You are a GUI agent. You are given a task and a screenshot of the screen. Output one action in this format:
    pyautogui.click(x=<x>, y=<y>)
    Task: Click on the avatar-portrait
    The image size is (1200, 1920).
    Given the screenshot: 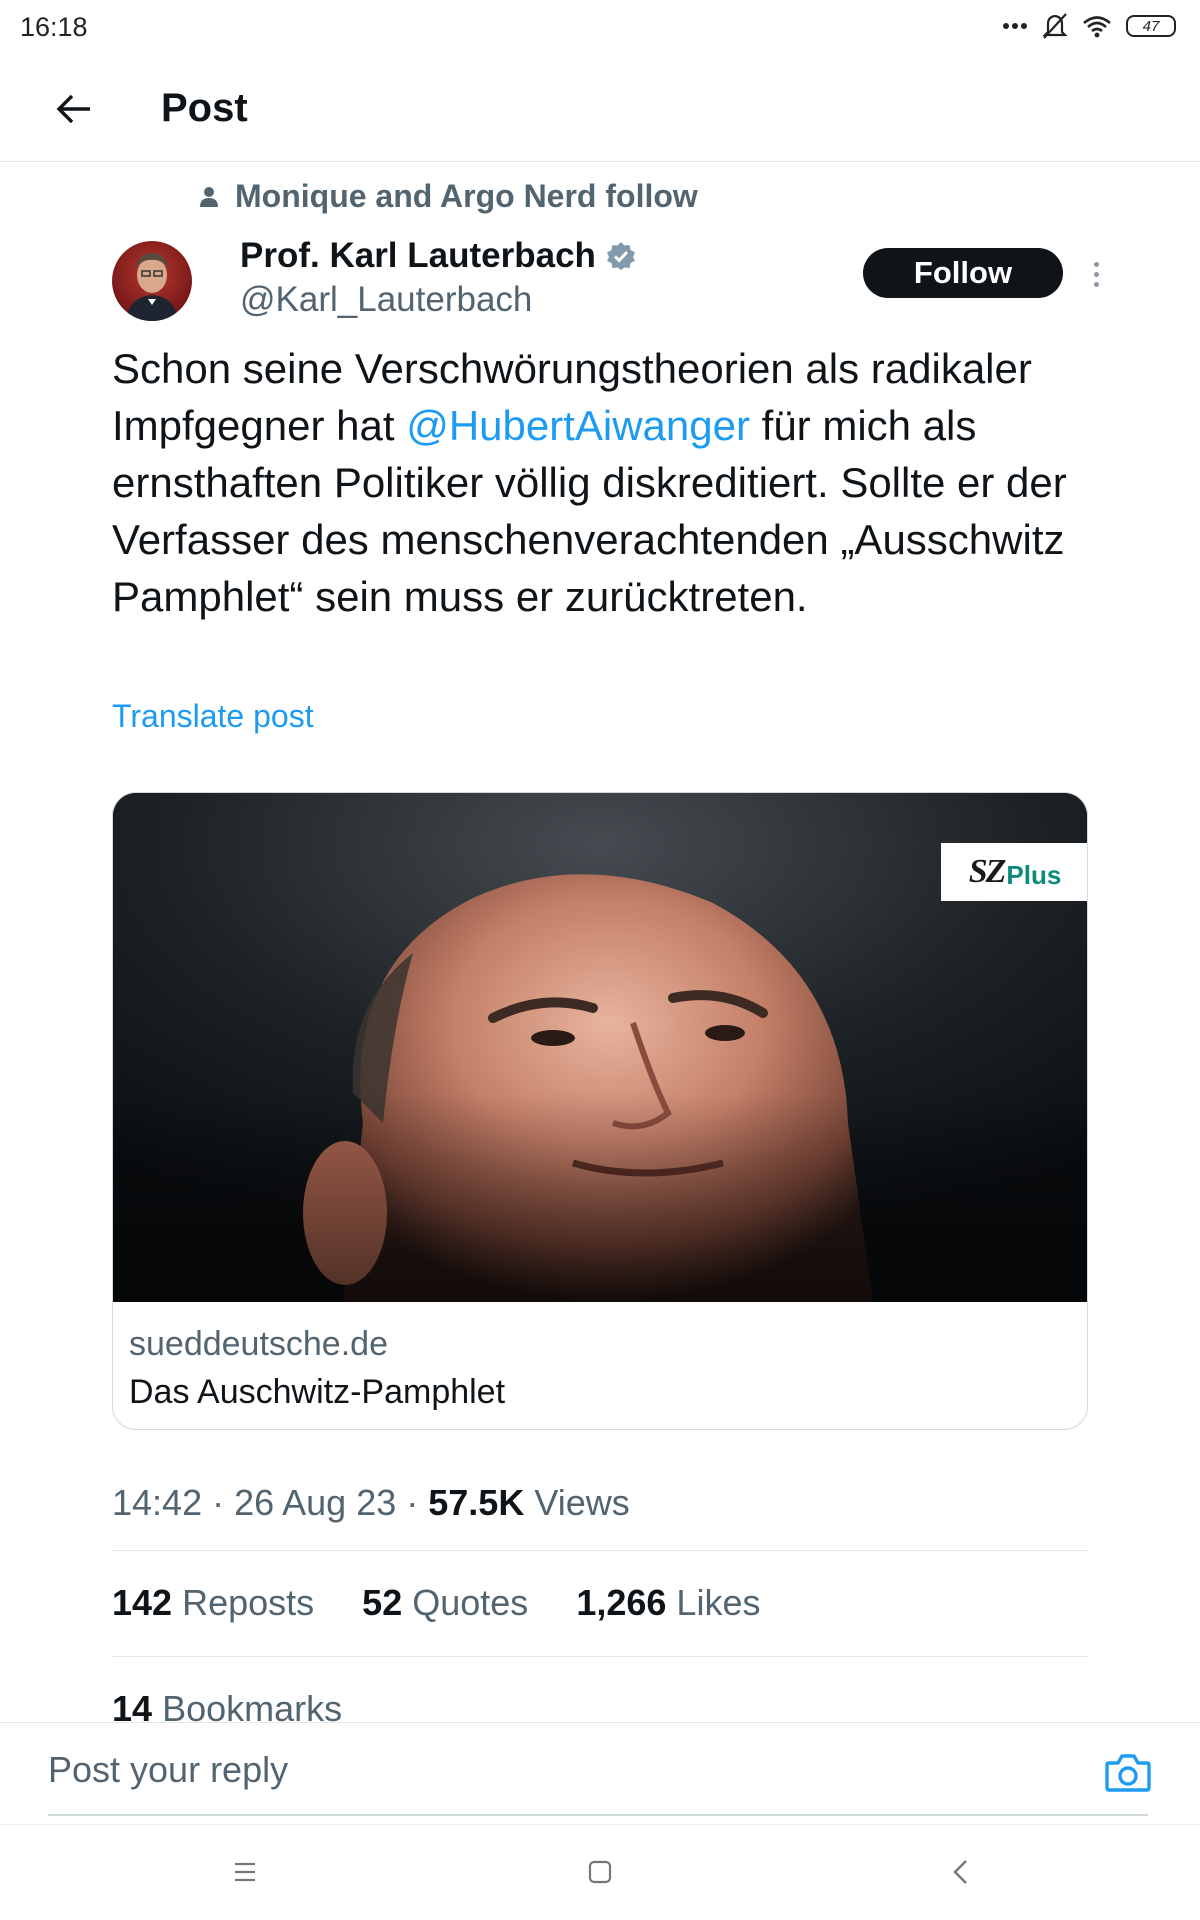 What is the action you would take?
    pyautogui.click(x=152, y=287)
    